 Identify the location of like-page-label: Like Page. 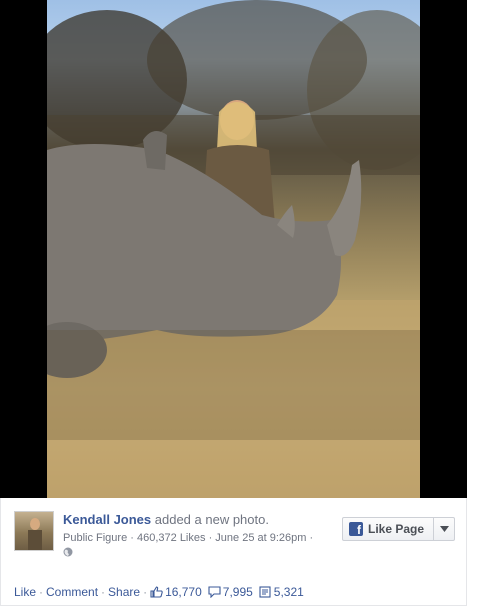
(396, 529).